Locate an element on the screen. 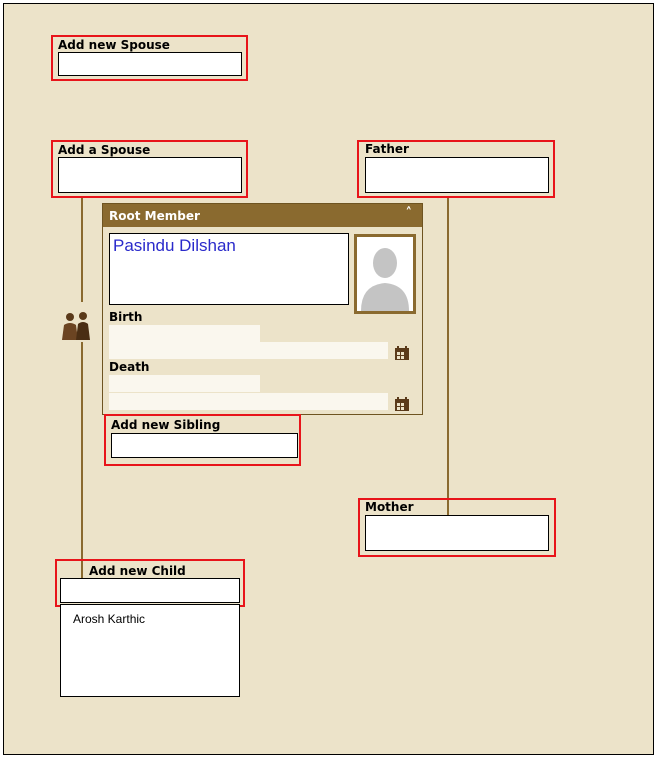  birth-date-field is located at coordinates (184, 333).